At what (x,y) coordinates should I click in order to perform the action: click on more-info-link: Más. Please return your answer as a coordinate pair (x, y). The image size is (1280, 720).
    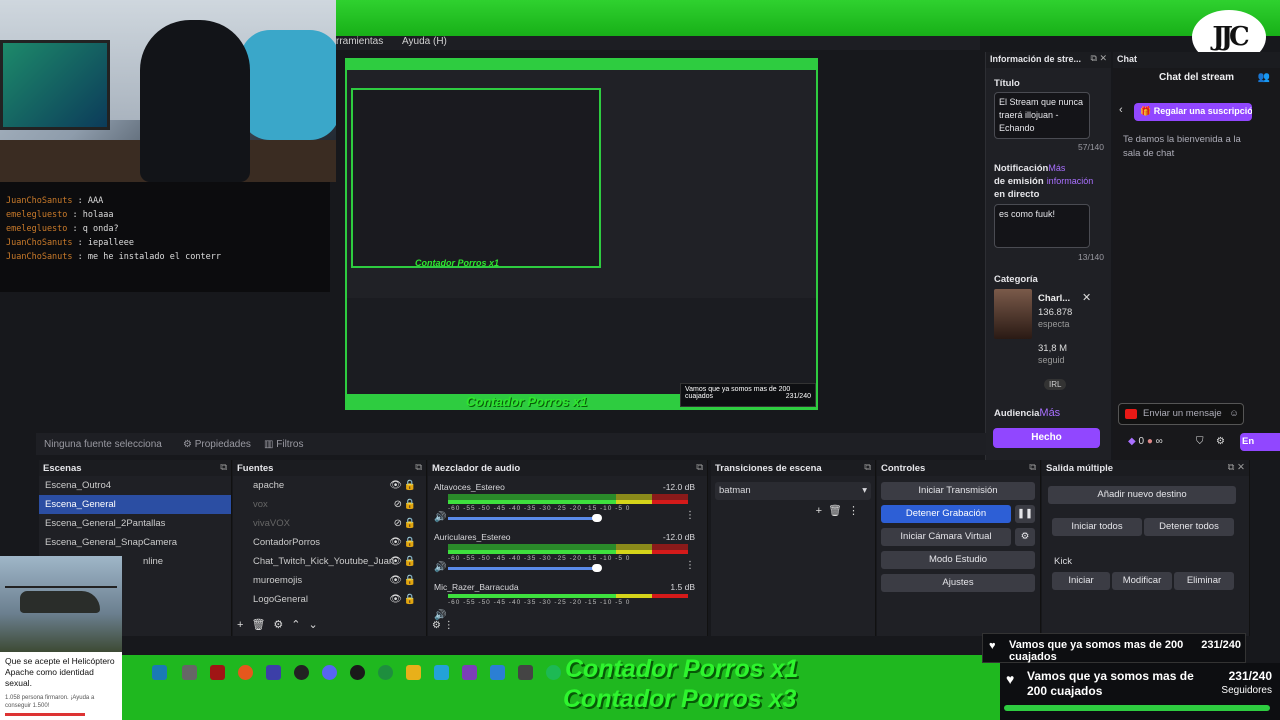
    Looking at the image, I should click on (1056, 168).